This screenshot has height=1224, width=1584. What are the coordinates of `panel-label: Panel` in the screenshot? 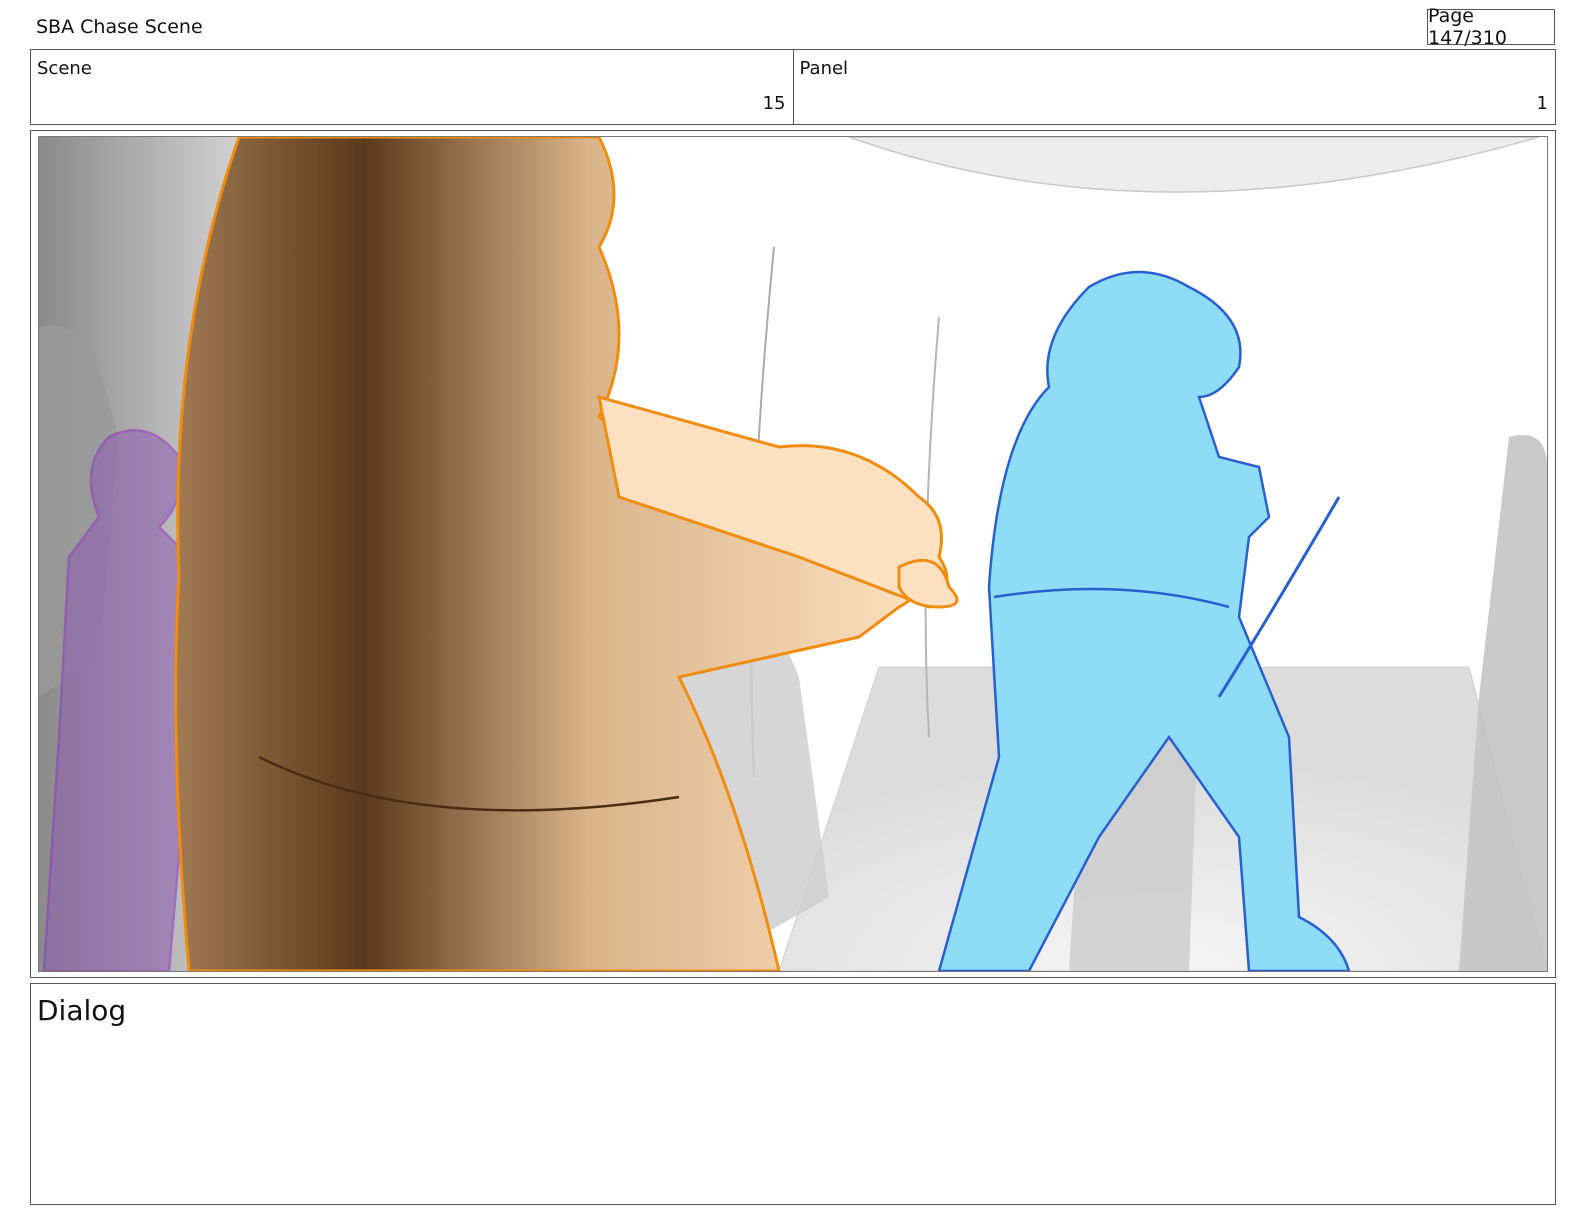 It's located at (824, 68).